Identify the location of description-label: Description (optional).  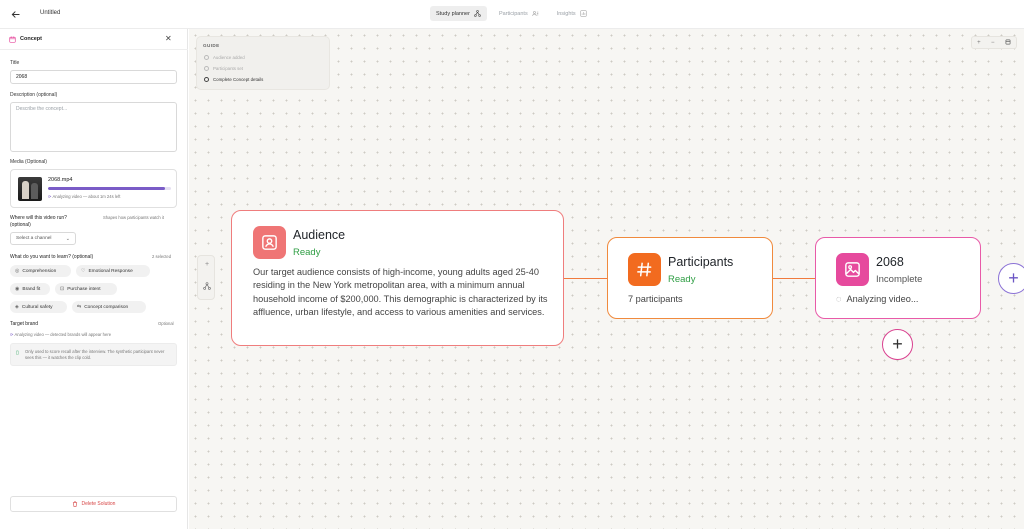
(34, 95).